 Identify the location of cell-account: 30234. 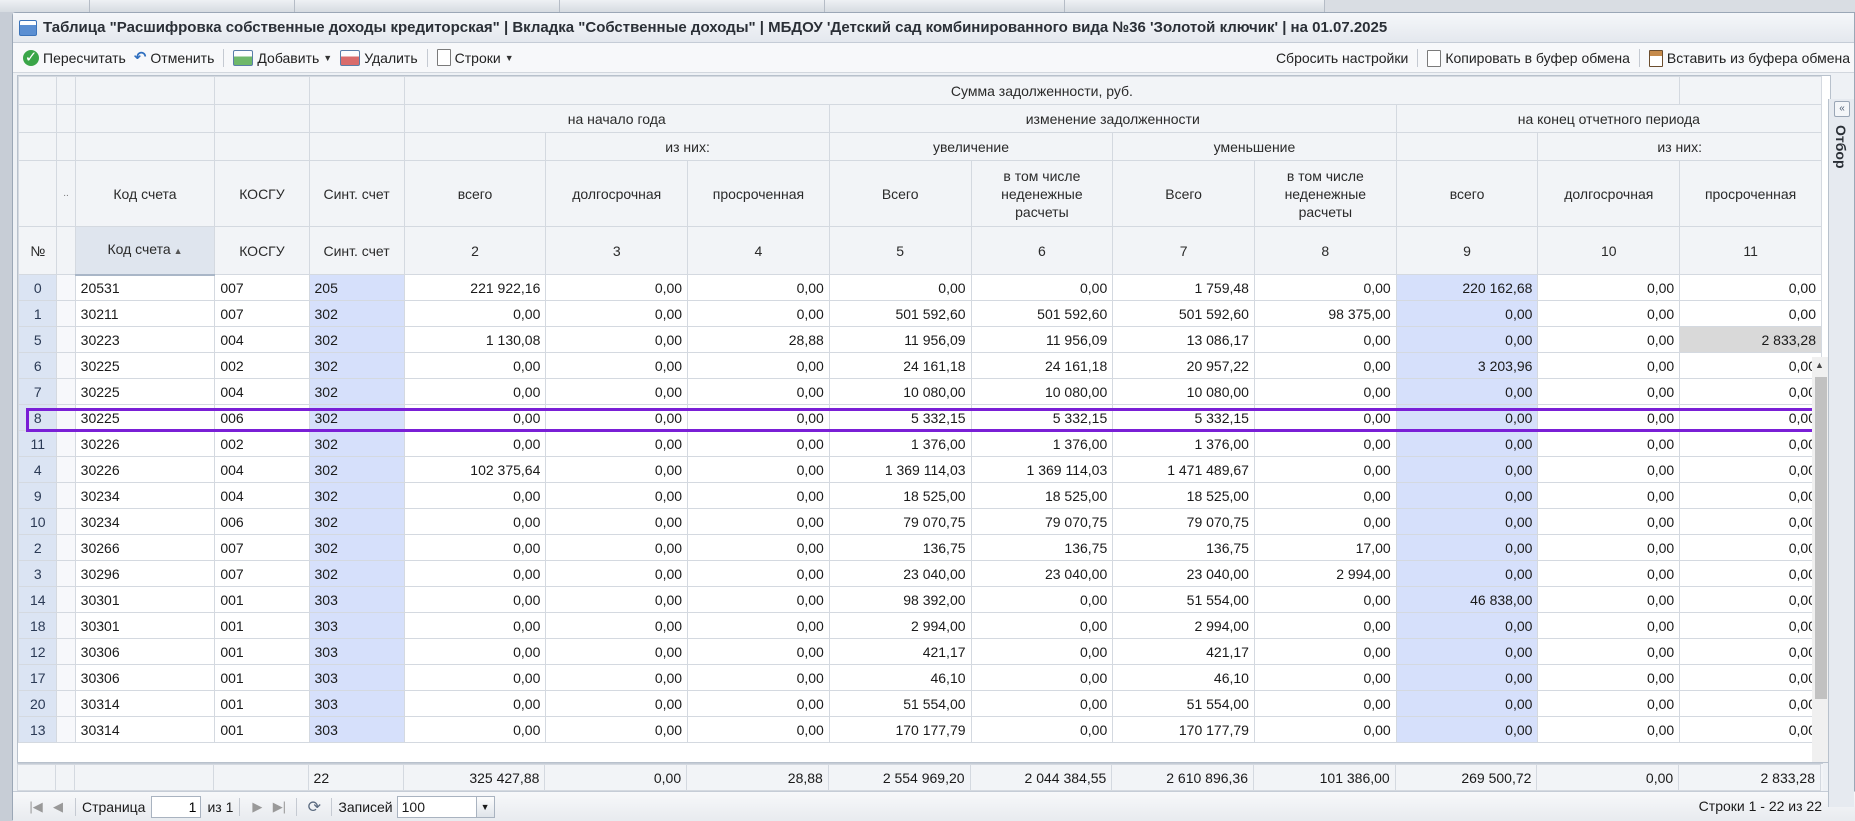
(145, 521).